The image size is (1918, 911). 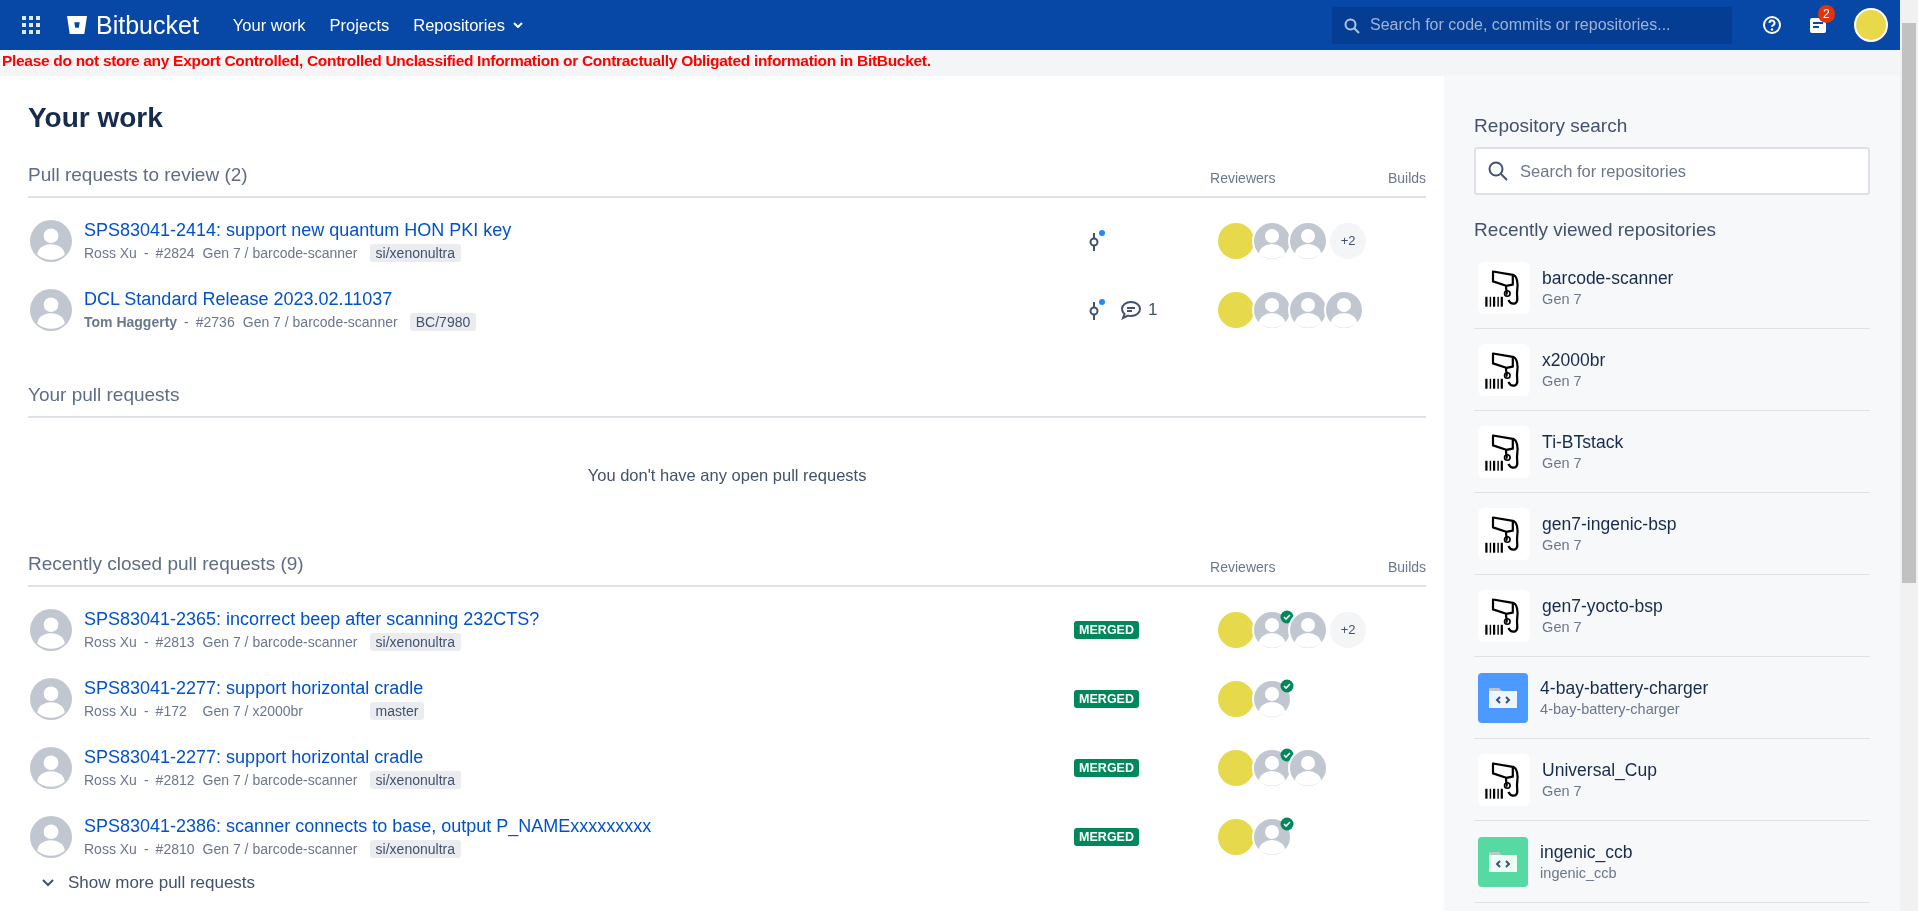 I want to click on chevron-icon, so click(x=48, y=883).